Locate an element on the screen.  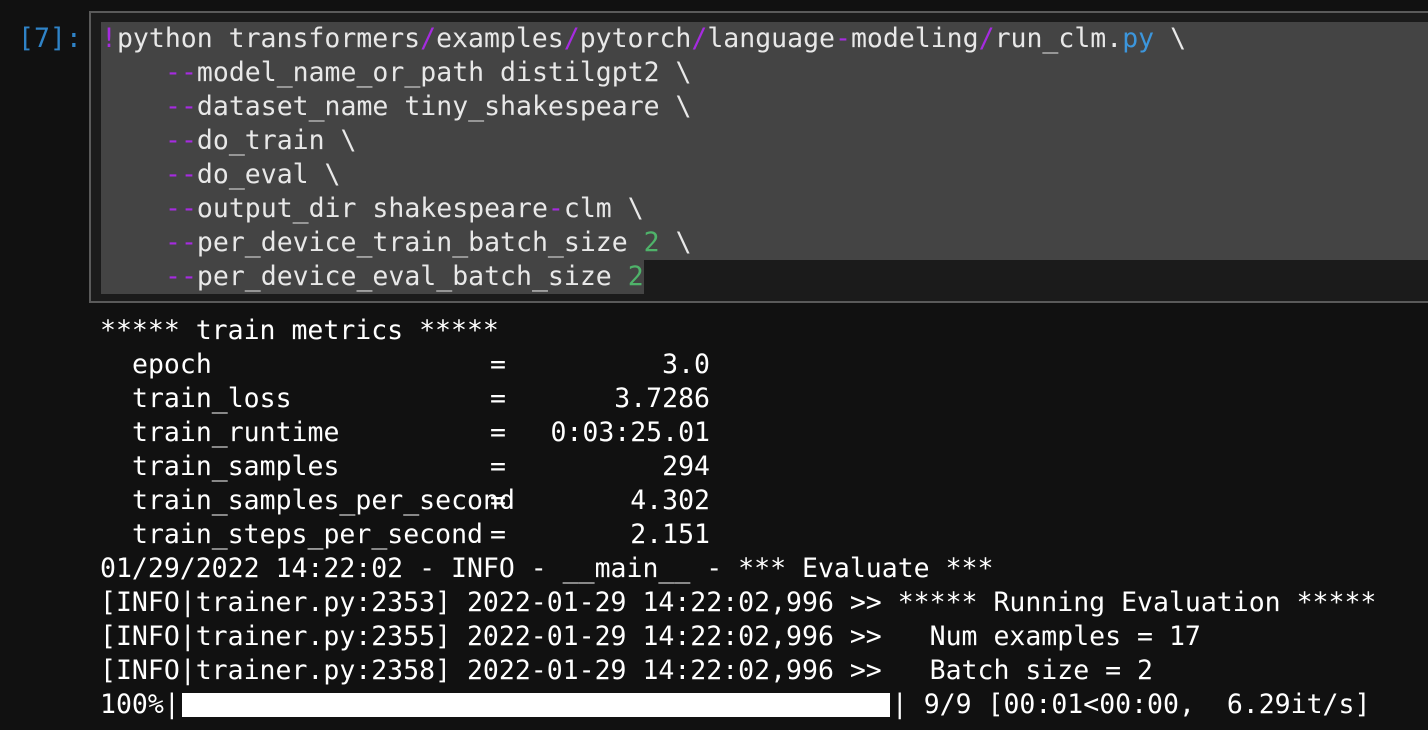
metric-row: train_samples = 294 is located at coordinates (764, 467).